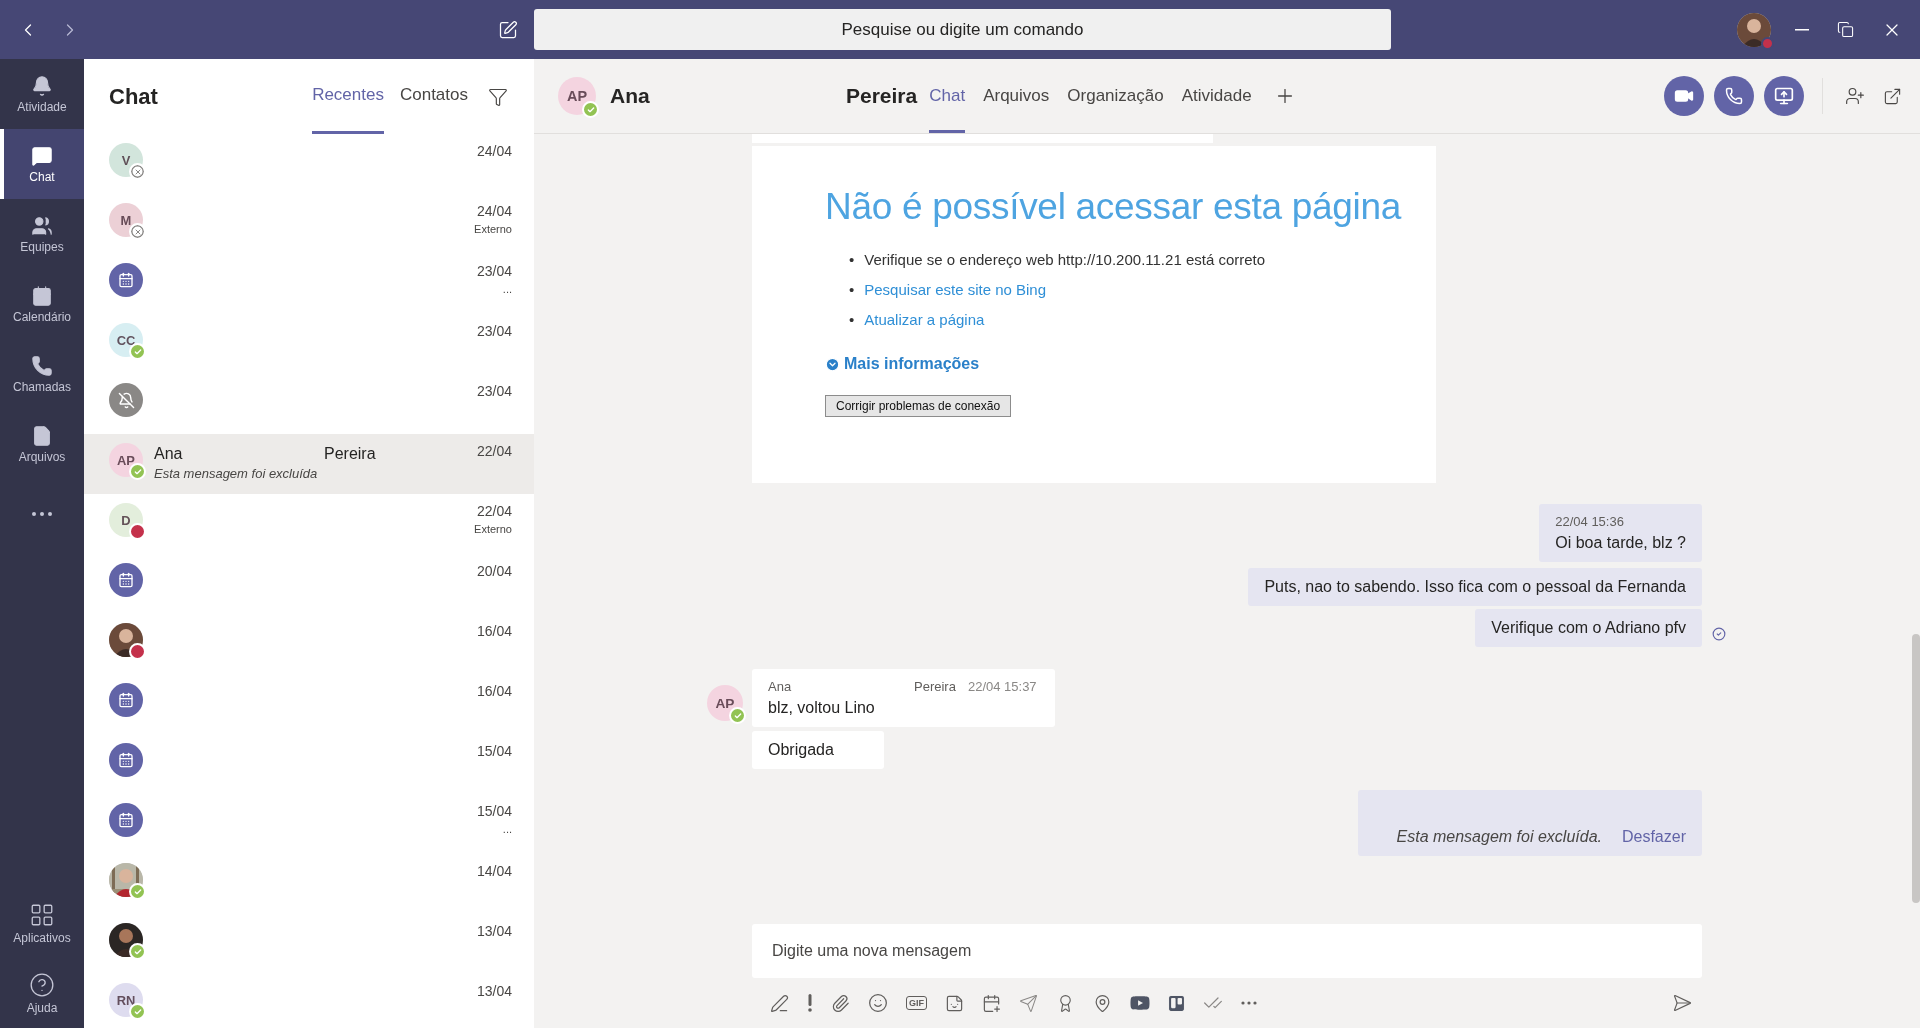 The height and width of the screenshot is (1028, 1920). I want to click on audio-call-button, so click(1734, 96).